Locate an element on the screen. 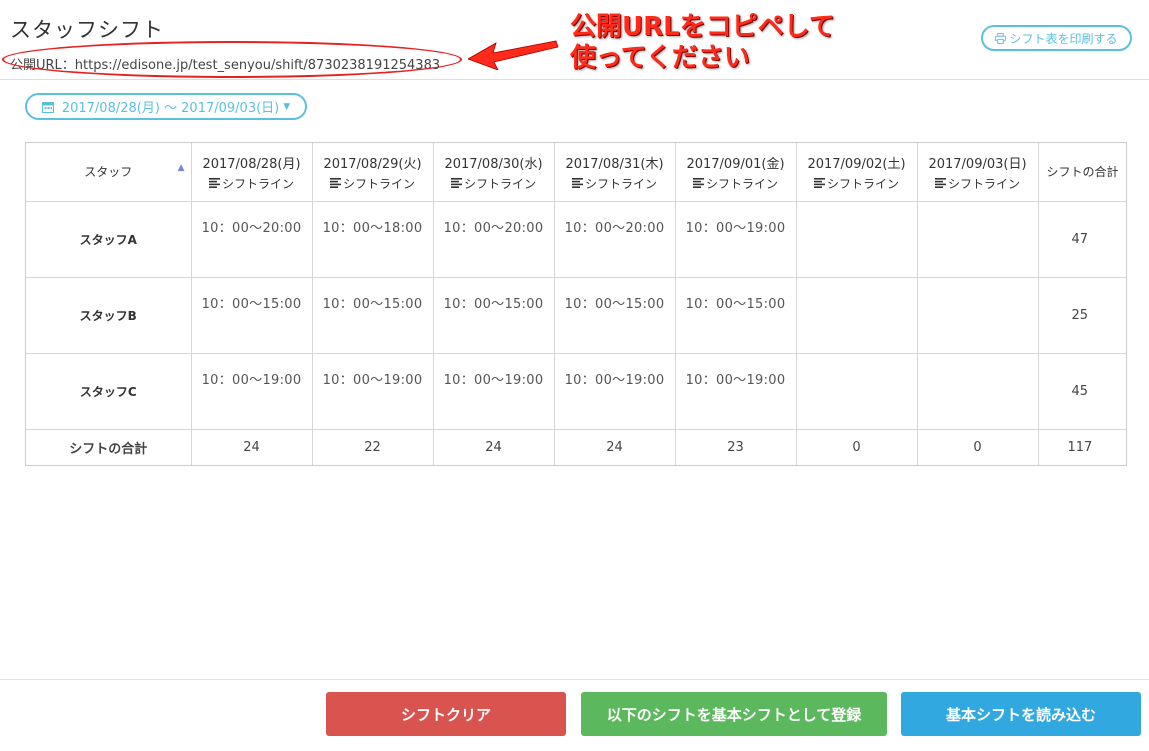 The image size is (1149, 751). shift-cell: 10：00〜18:00 is located at coordinates (373, 239).